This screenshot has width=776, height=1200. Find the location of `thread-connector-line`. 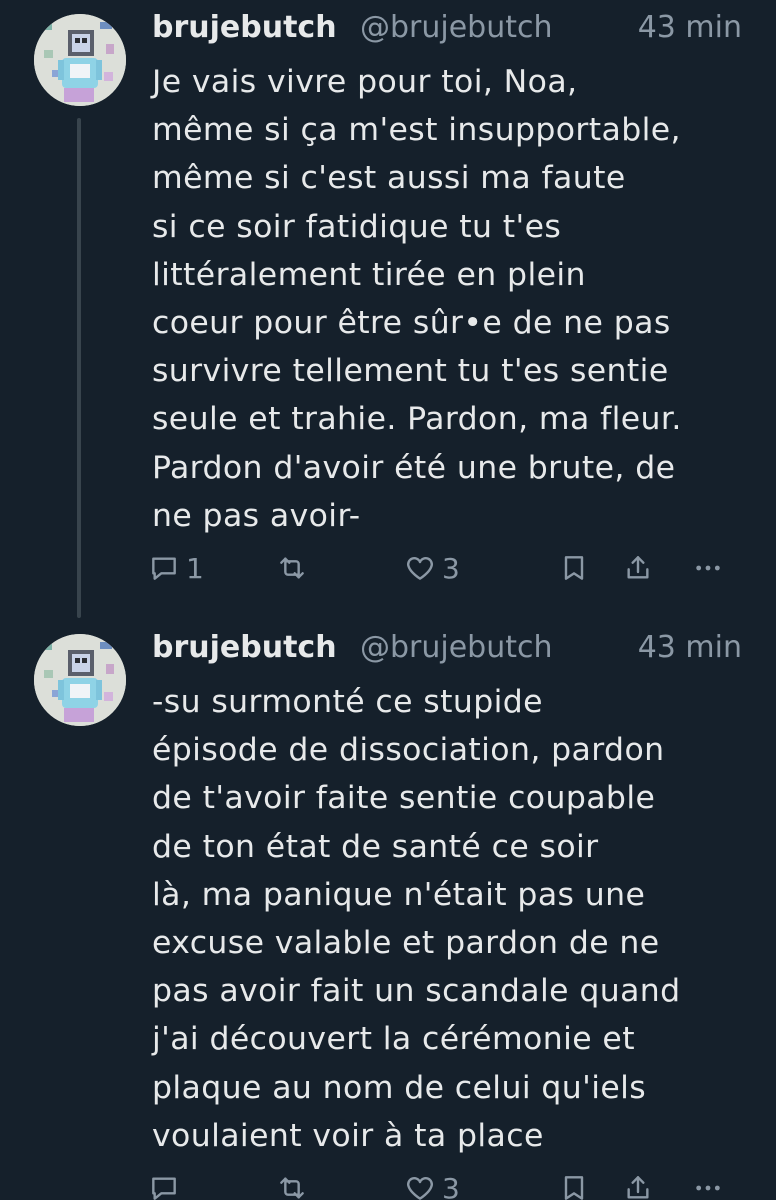

thread-connector-line is located at coordinates (79, 368).